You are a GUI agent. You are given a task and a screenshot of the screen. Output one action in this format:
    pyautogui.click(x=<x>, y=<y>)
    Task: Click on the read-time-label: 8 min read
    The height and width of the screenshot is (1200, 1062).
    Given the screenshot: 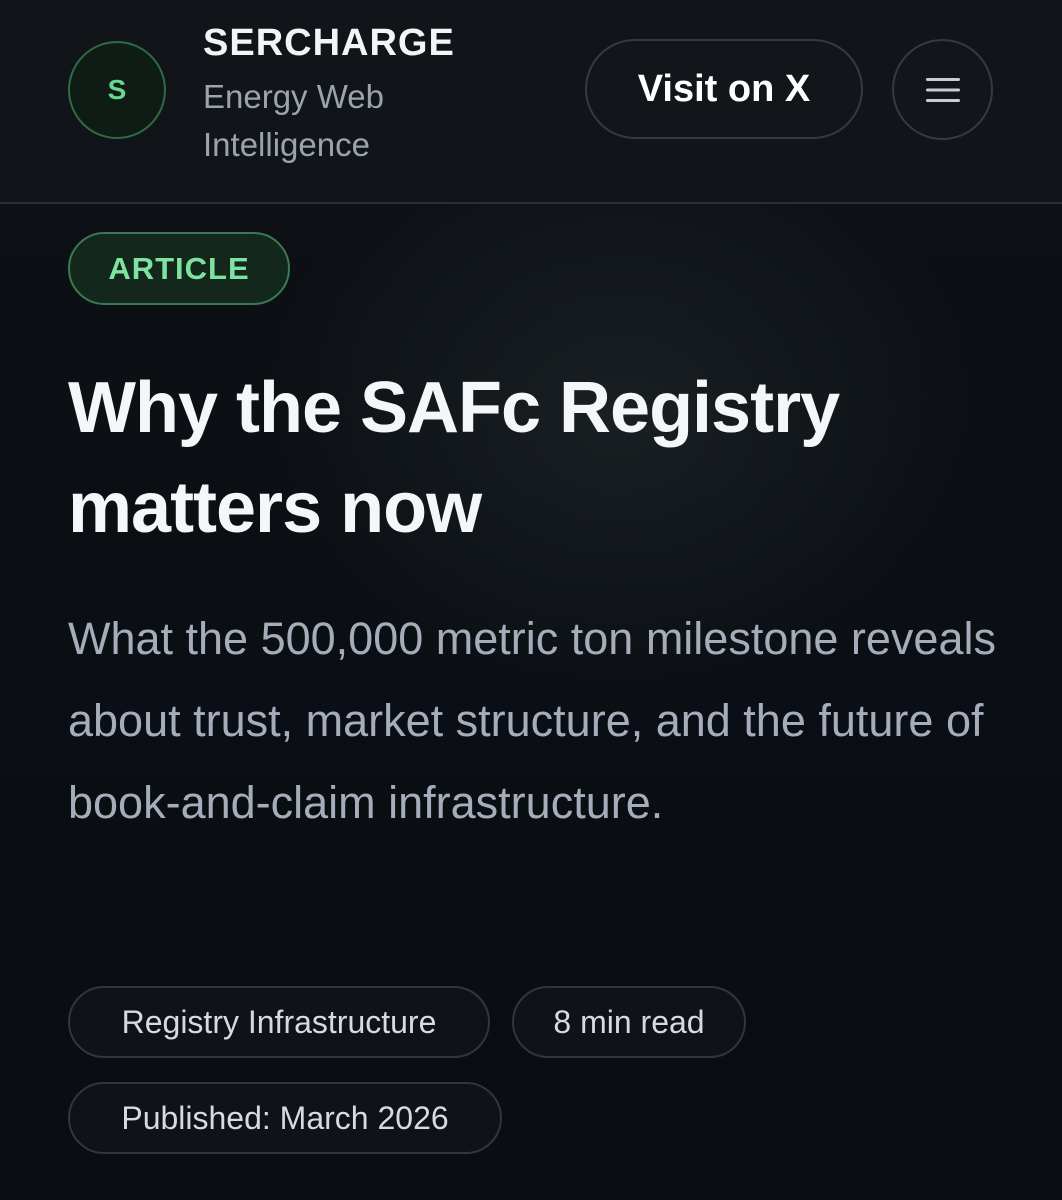 What is the action you would take?
    pyautogui.click(x=629, y=1021)
    